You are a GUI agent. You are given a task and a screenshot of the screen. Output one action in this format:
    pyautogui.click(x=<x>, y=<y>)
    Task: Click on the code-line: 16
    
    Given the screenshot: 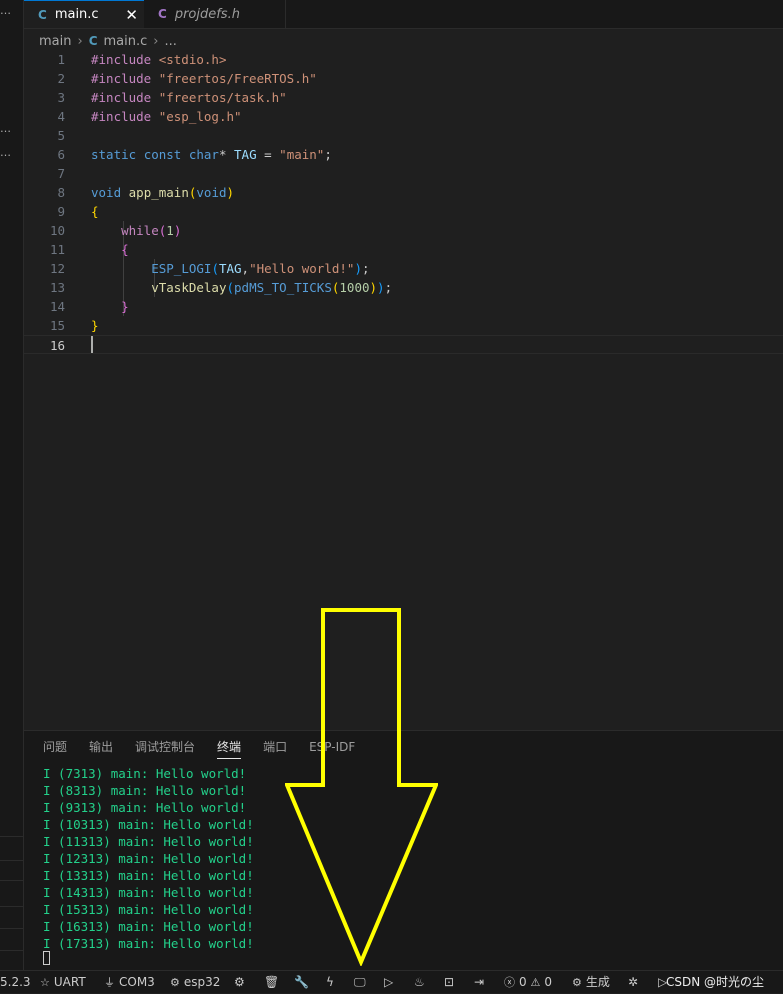 What is the action you would take?
    pyautogui.click(x=403, y=344)
    